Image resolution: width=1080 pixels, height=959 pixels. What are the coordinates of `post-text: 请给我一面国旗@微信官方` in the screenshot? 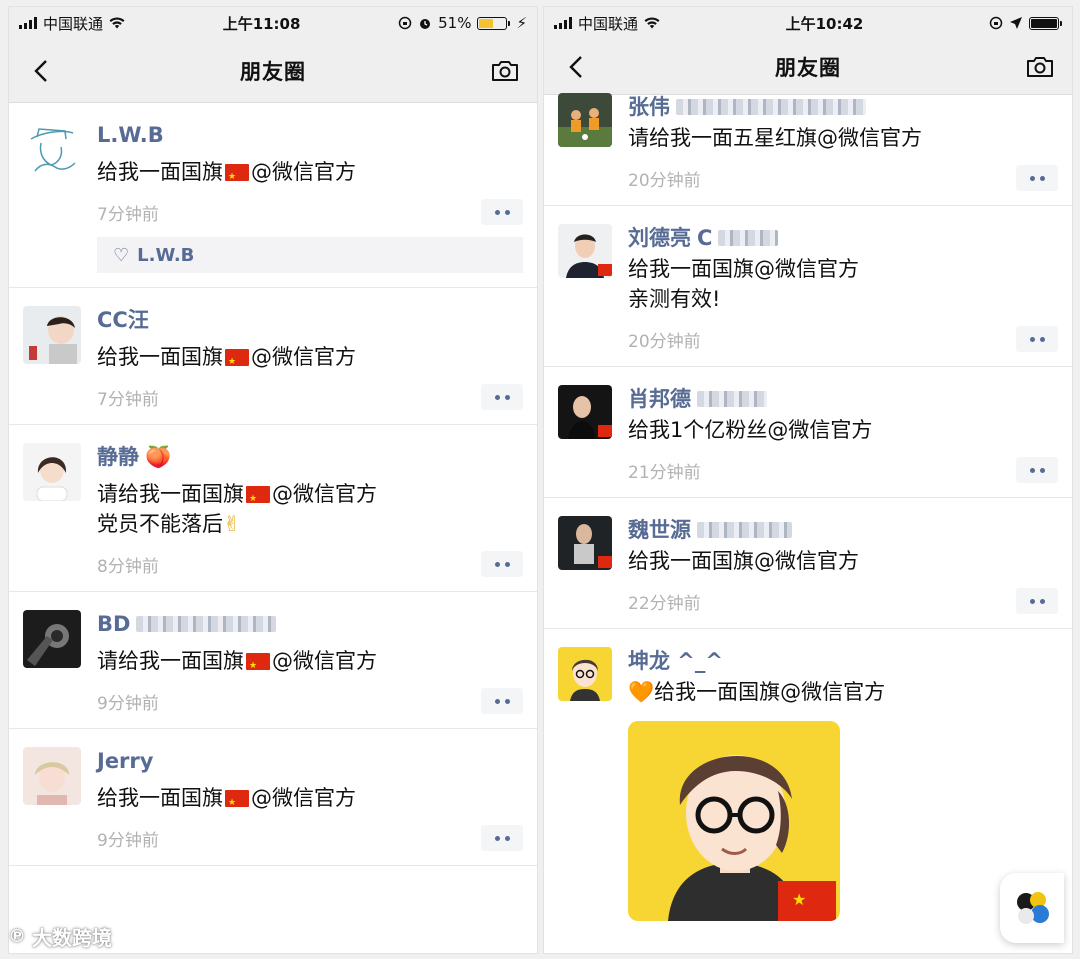 It's located at (310, 663).